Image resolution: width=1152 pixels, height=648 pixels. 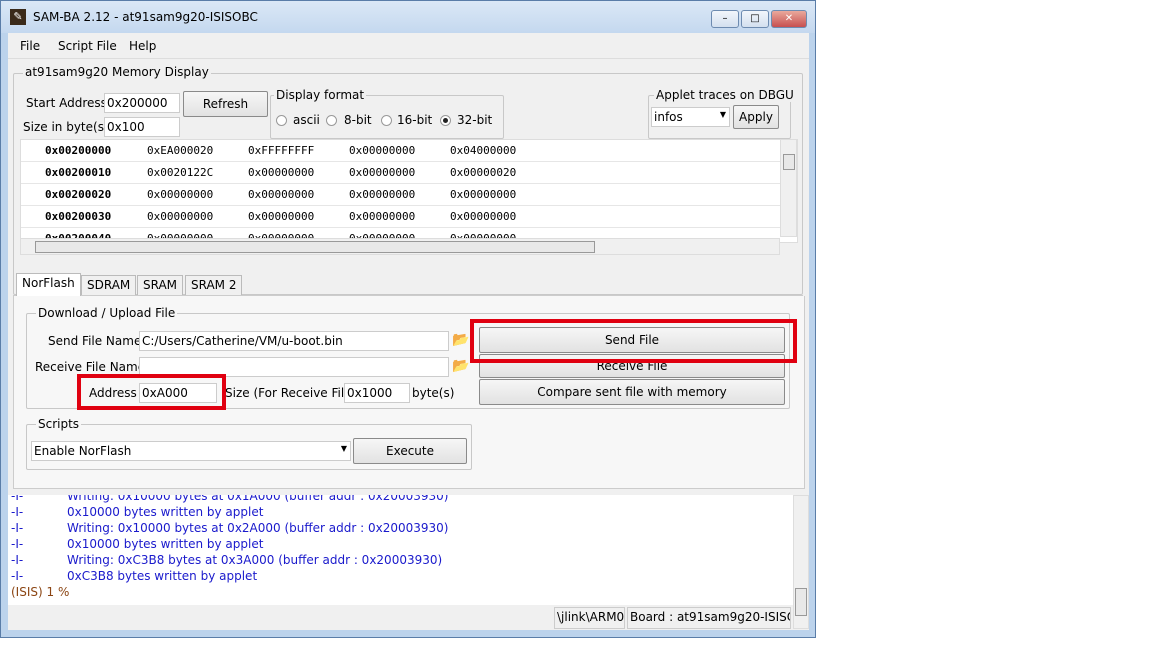 What do you see at coordinates (408, 46) in the screenshot?
I see `menu-bar: File Script File Help` at bounding box center [408, 46].